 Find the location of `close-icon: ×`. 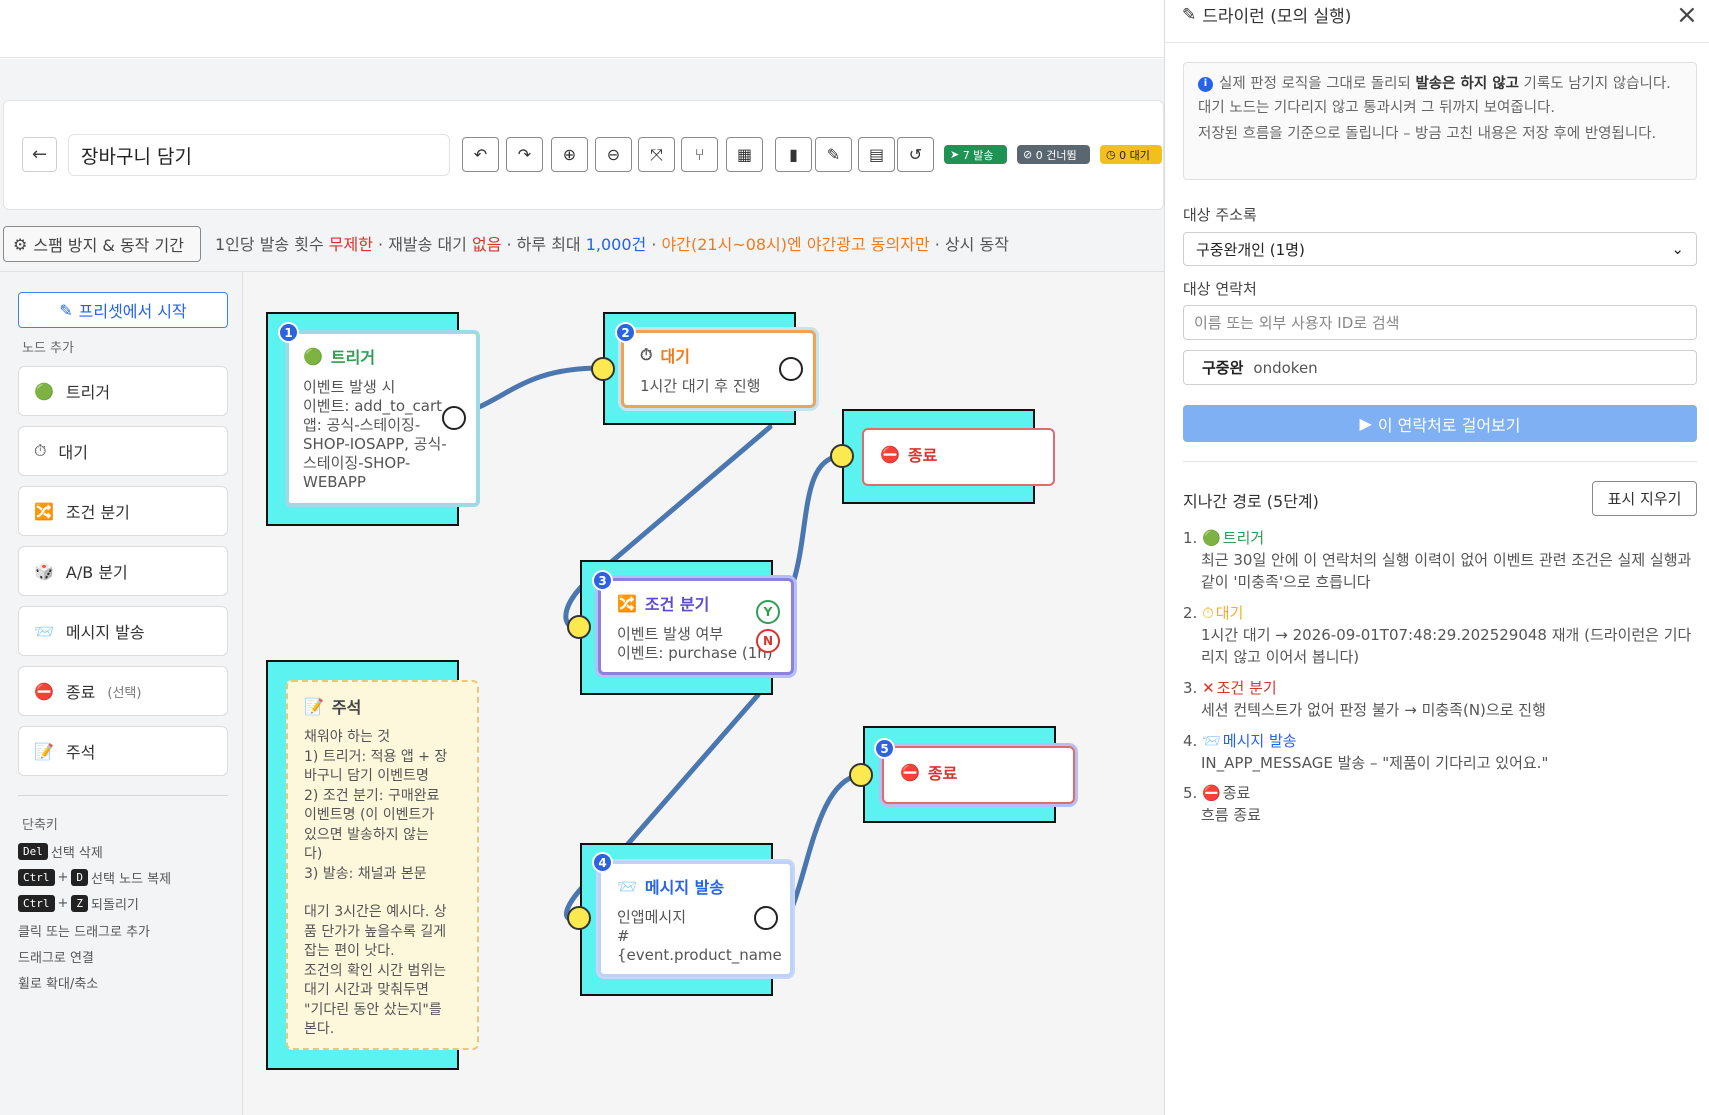

close-icon: × is located at coordinates (1687, 15).